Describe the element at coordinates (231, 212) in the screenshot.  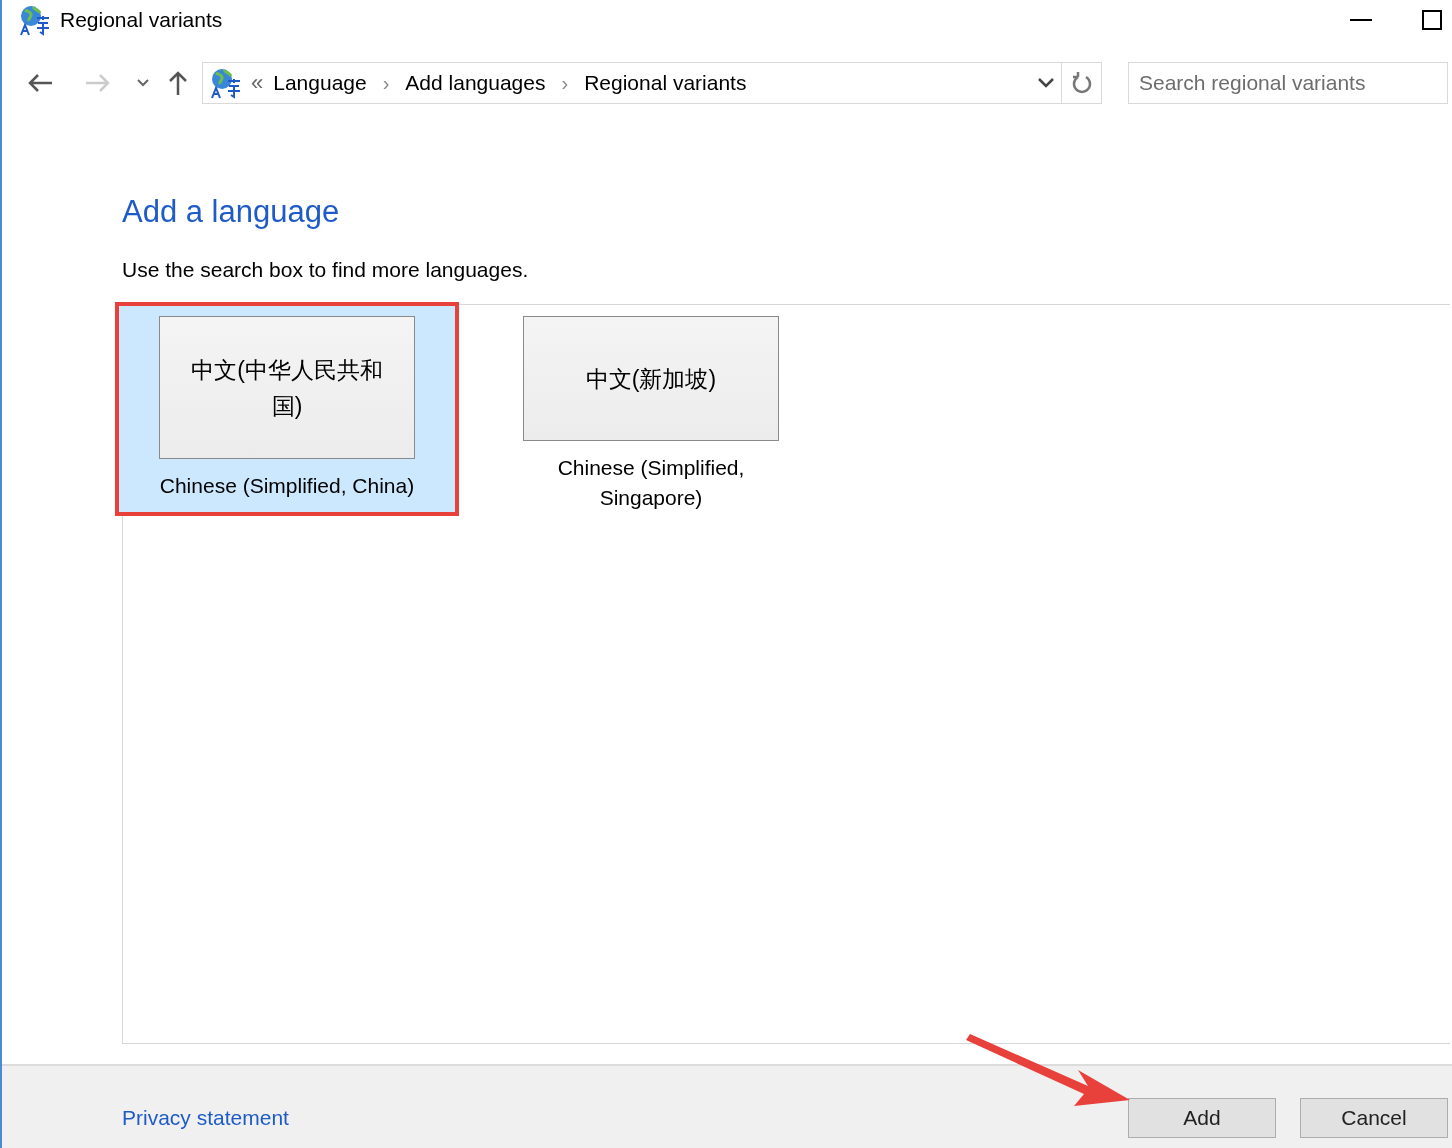
I see `page-heading: Add a language` at that location.